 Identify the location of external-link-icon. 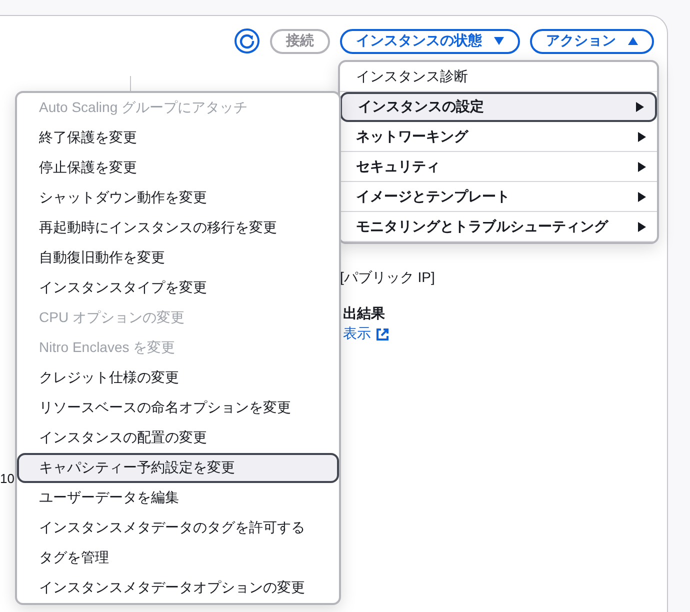
(382, 334).